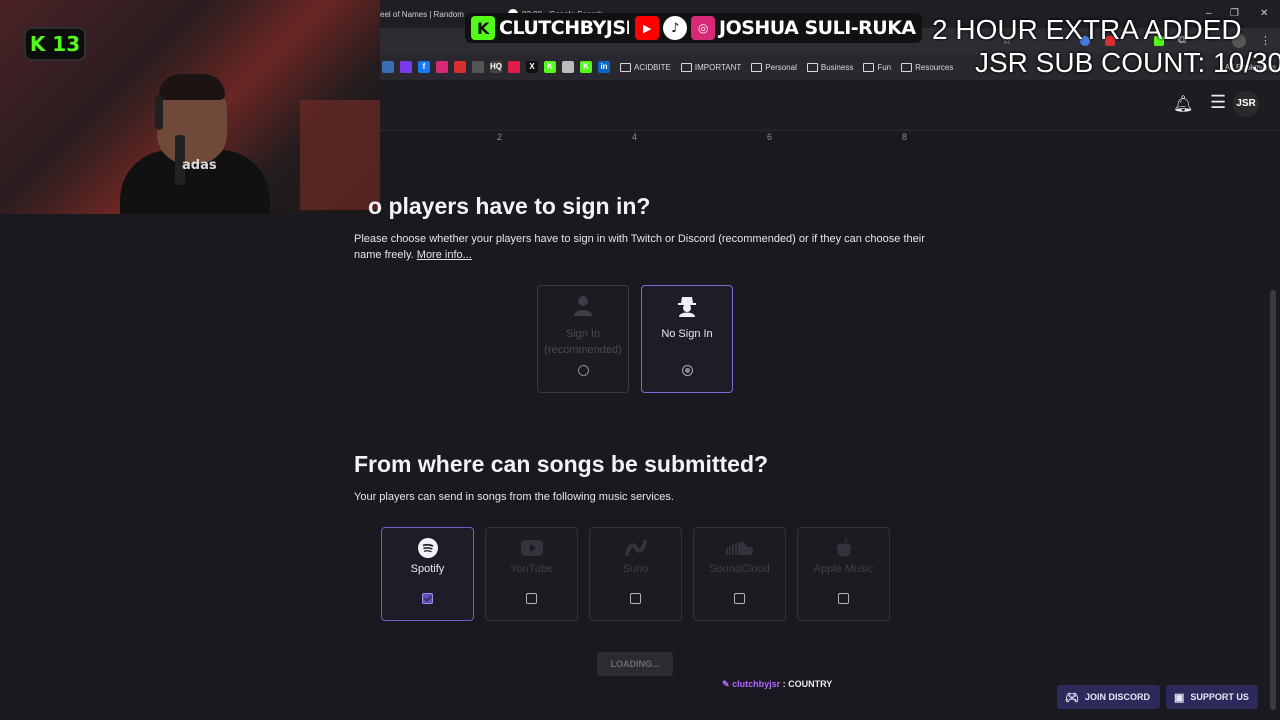 Image resolution: width=1280 pixels, height=720 pixels. I want to click on kick-logo-icon: K, so click(483, 28).